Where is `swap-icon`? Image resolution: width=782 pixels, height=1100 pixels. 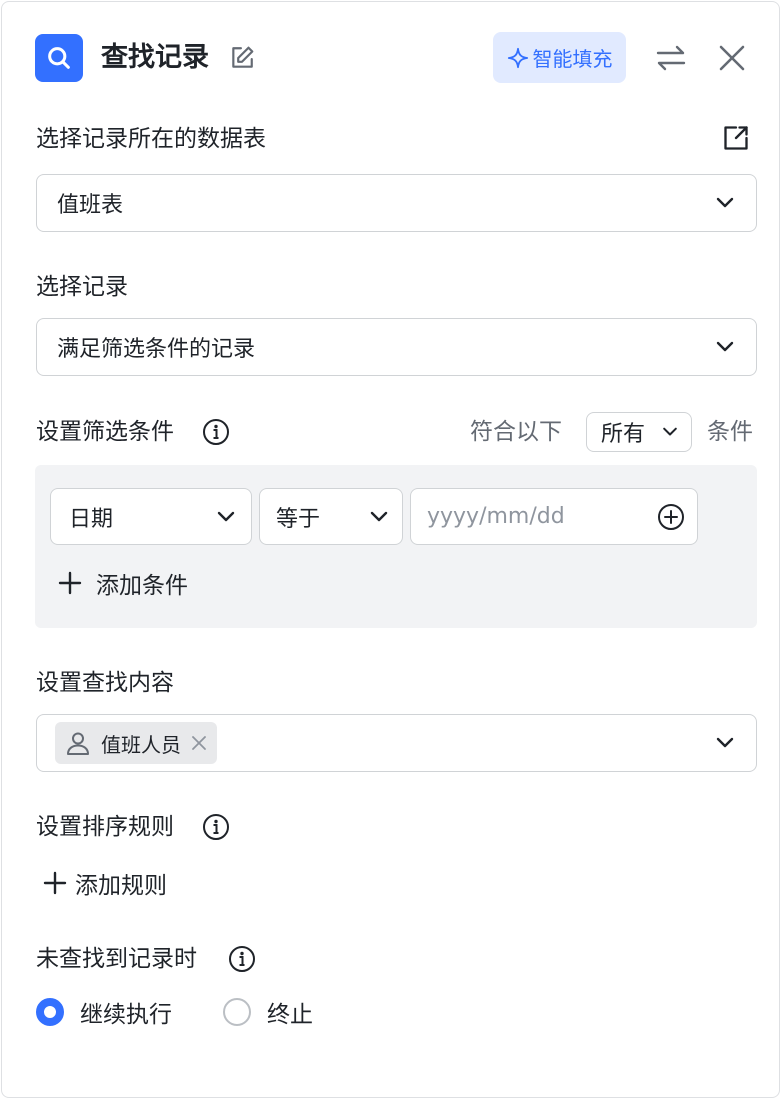
swap-icon is located at coordinates (671, 58).